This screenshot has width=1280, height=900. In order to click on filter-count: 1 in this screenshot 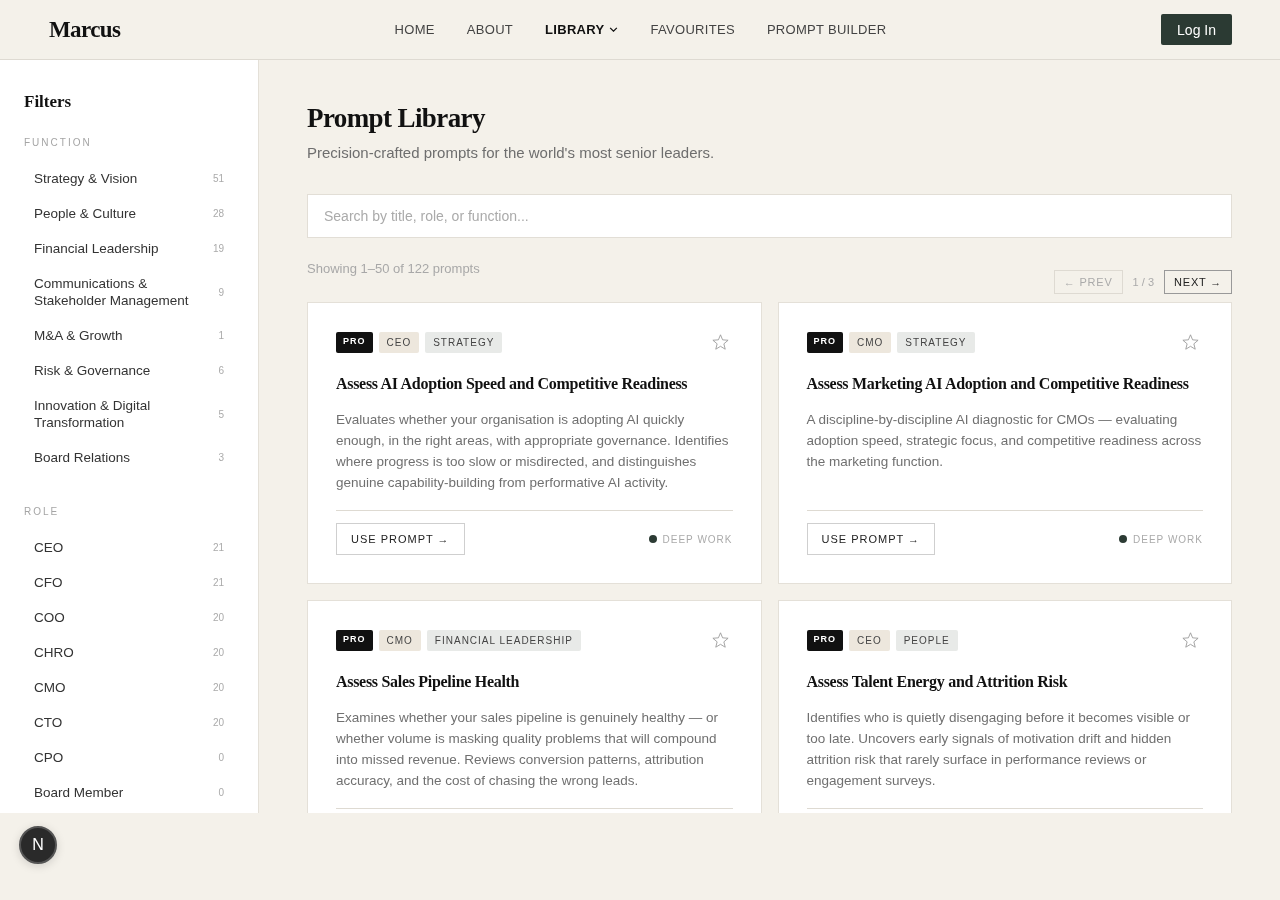, I will do `click(221, 335)`.